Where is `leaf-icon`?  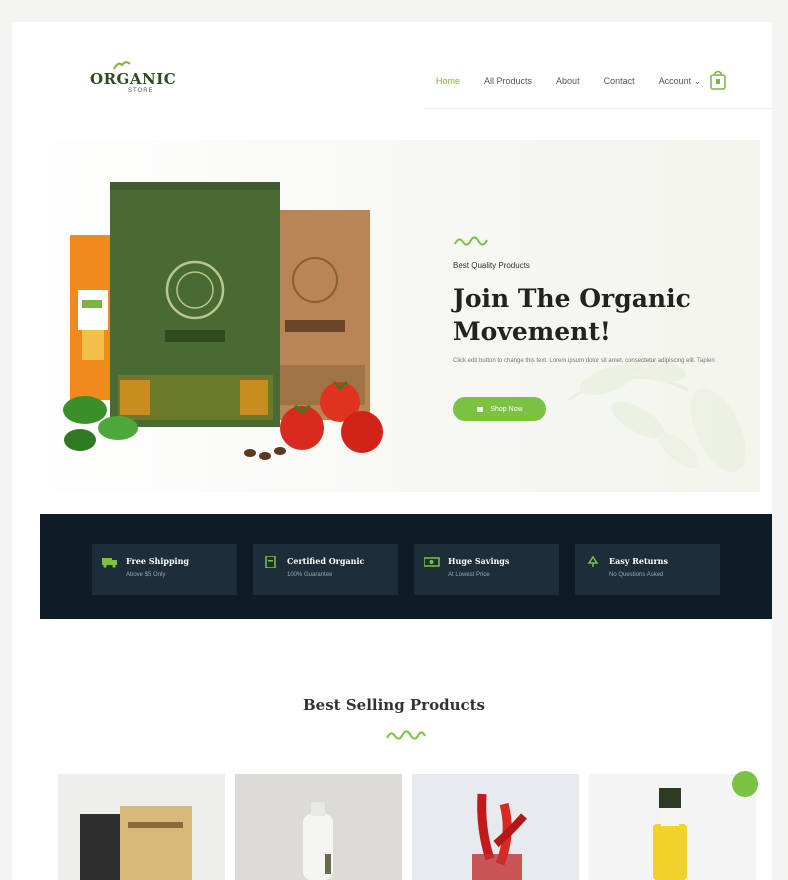
leaf-icon is located at coordinates (122, 65).